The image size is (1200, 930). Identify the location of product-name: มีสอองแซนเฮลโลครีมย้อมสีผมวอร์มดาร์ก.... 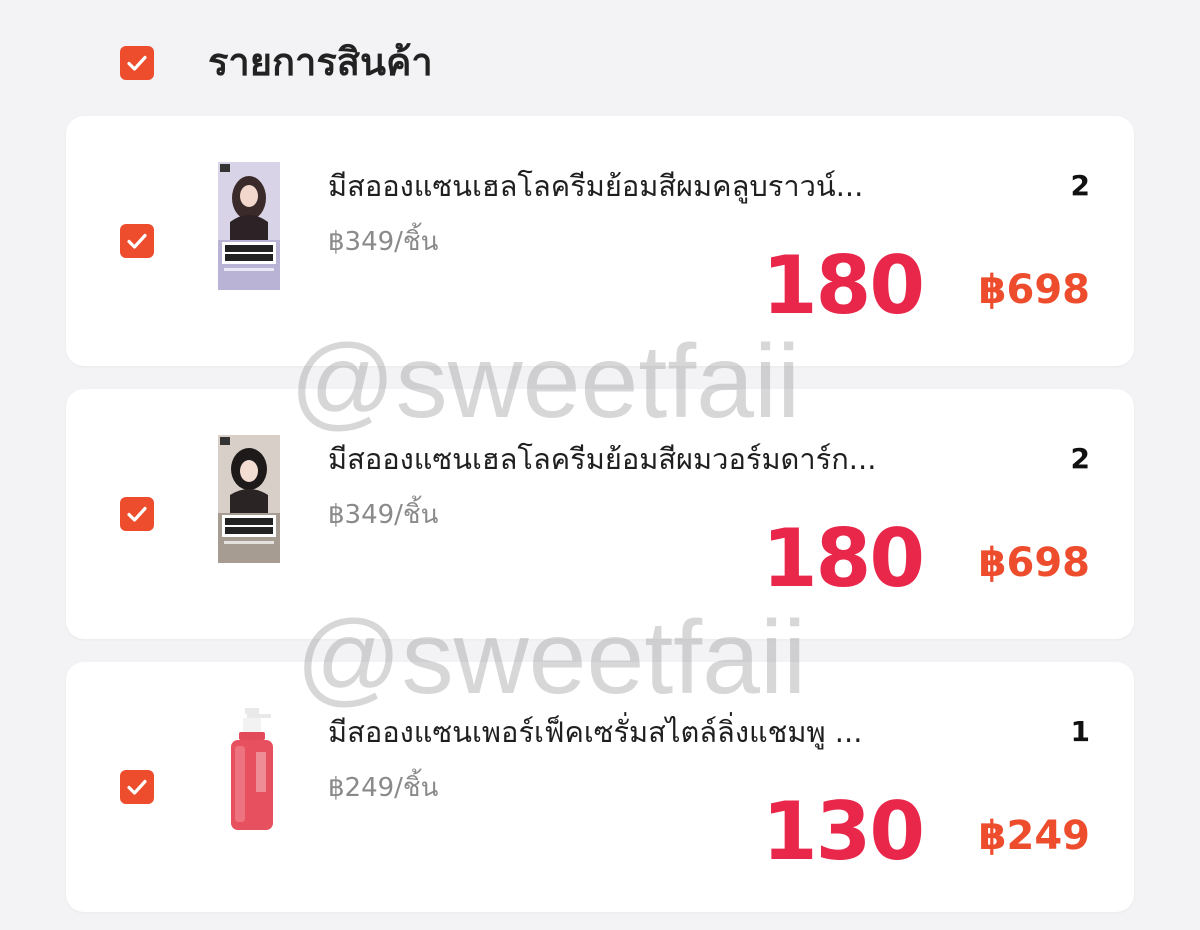
(648, 459).